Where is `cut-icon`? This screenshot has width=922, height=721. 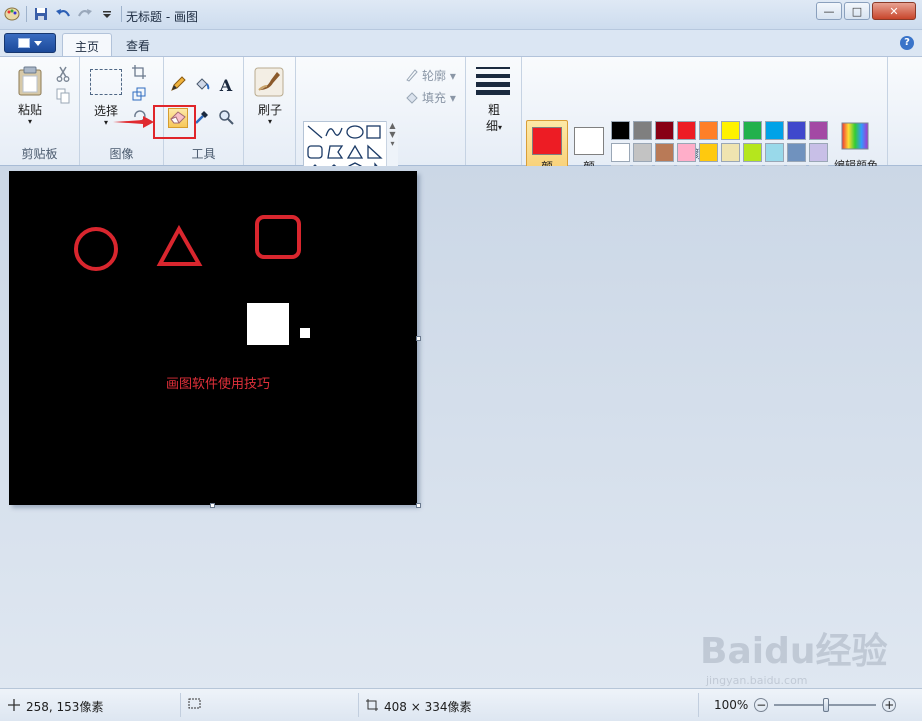 cut-icon is located at coordinates (63, 74).